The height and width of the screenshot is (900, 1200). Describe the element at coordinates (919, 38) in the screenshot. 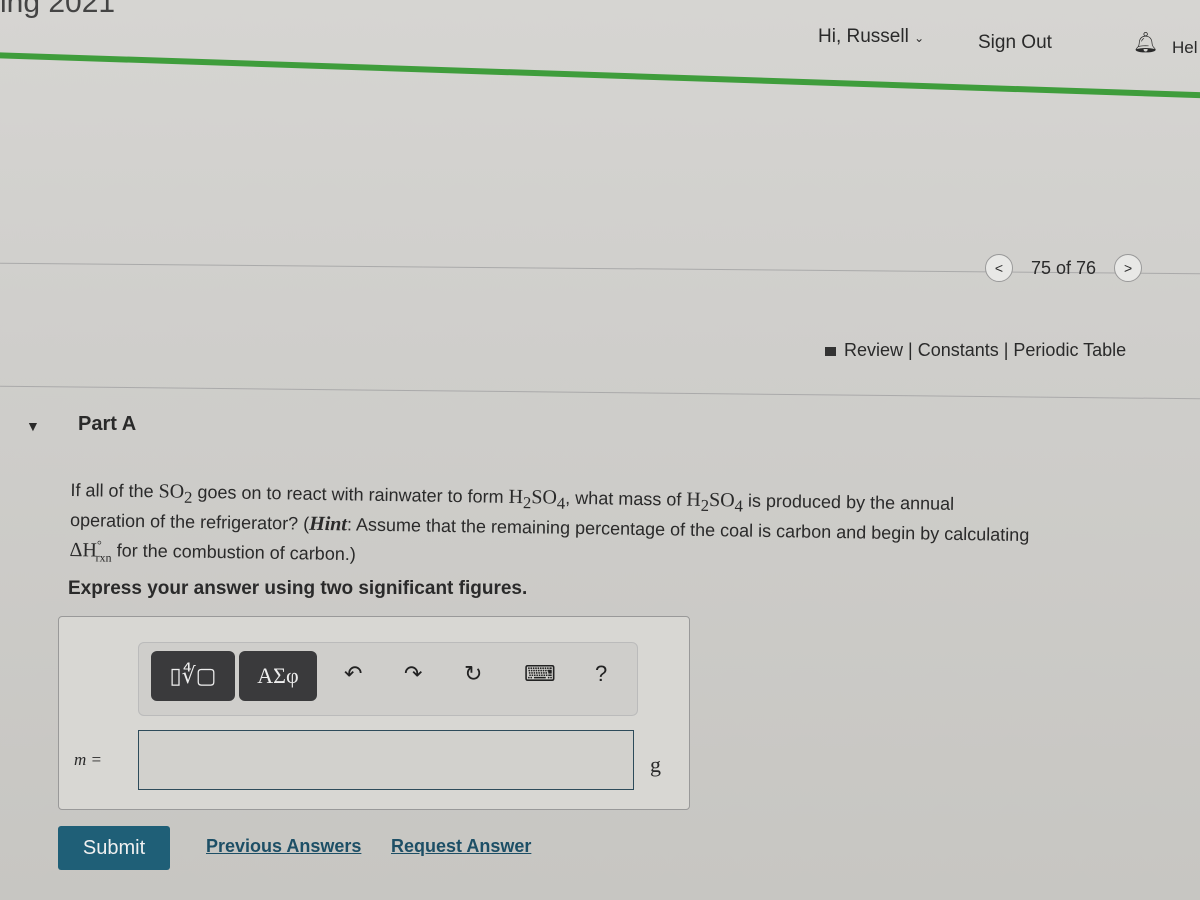

I see `chevron-down-icon: ⌄` at that location.